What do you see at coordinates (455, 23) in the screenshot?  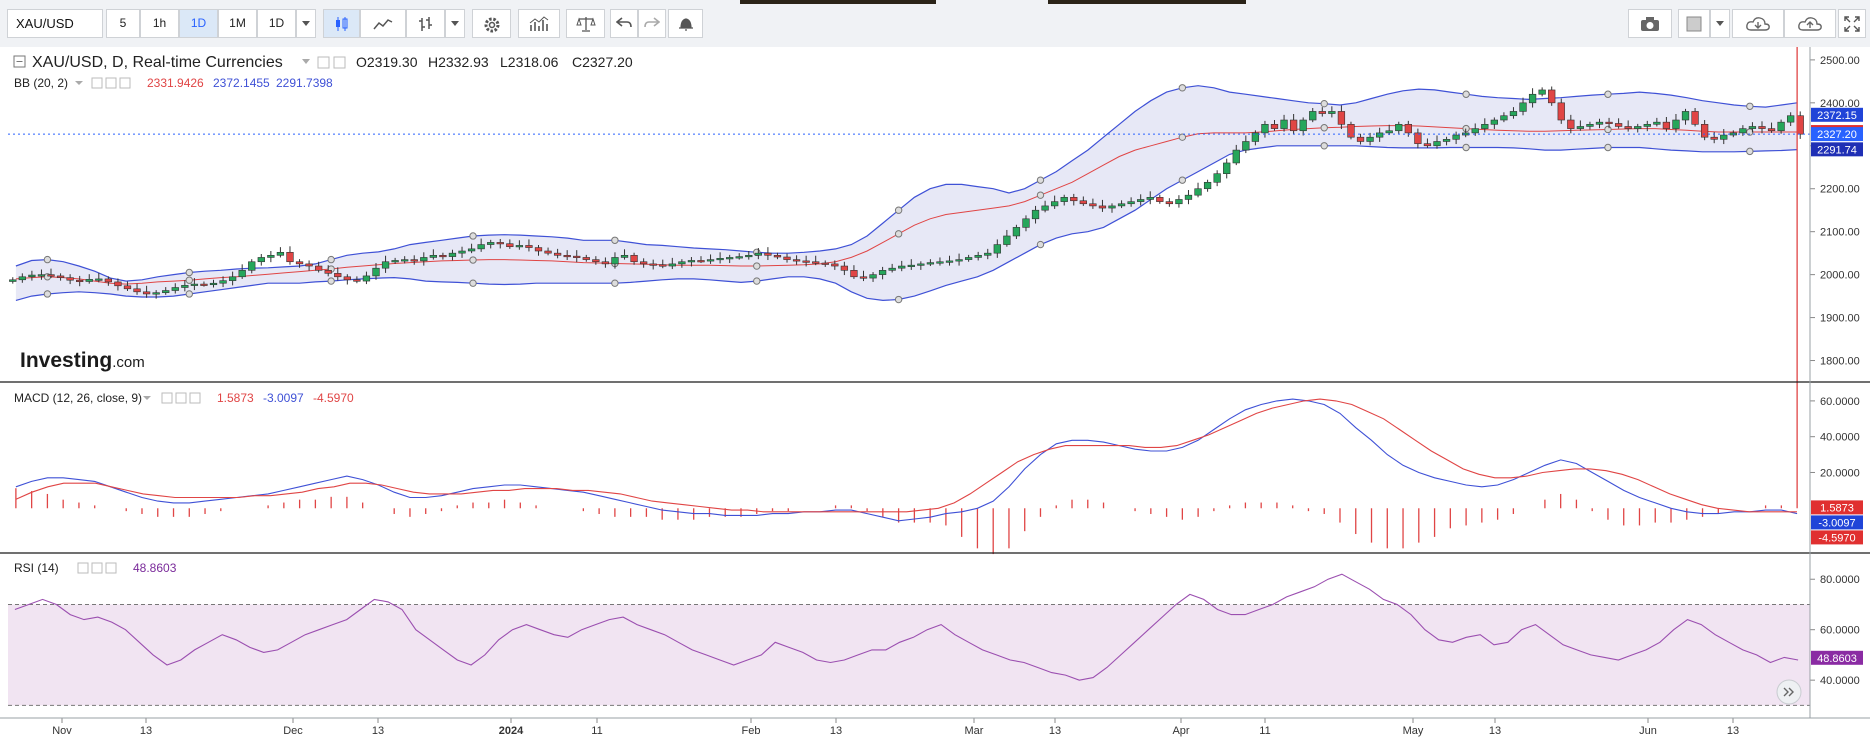 I see `chart-type-dropdown-button` at bounding box center [455, 23].